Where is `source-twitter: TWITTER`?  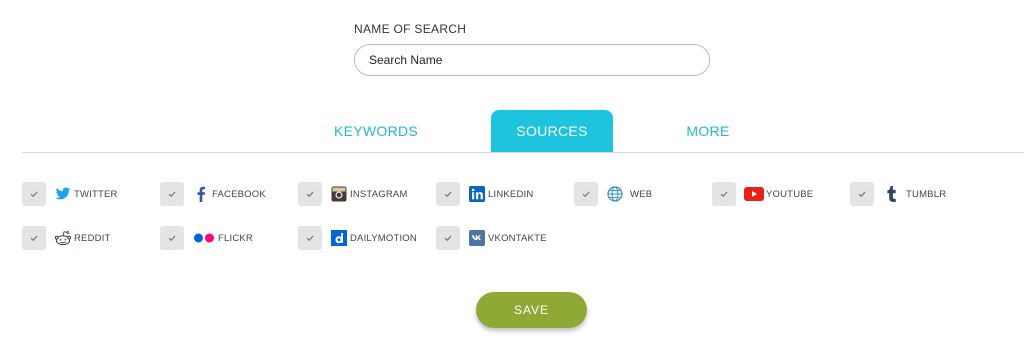
source-twitter: TWITTER is located at coordinates (70, 194).